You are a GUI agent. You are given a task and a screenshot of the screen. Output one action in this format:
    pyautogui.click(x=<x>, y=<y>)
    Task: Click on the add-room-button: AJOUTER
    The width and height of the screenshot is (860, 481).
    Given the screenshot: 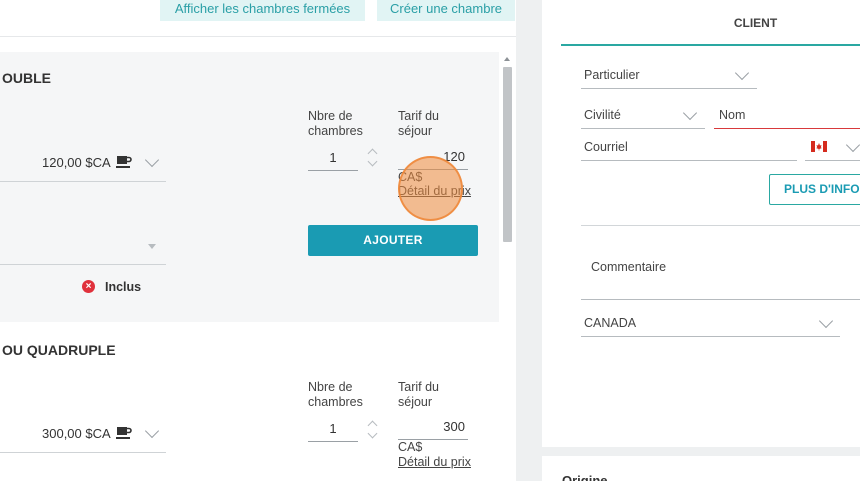 What is the action you would take?
    pyautogui.click(x=393, y=240)
    